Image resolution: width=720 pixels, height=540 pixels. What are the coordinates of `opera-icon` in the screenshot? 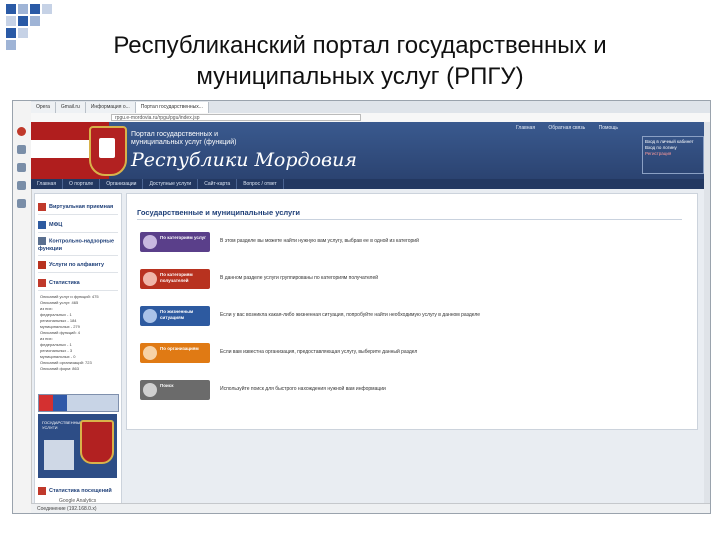 It's located at (21, 131).